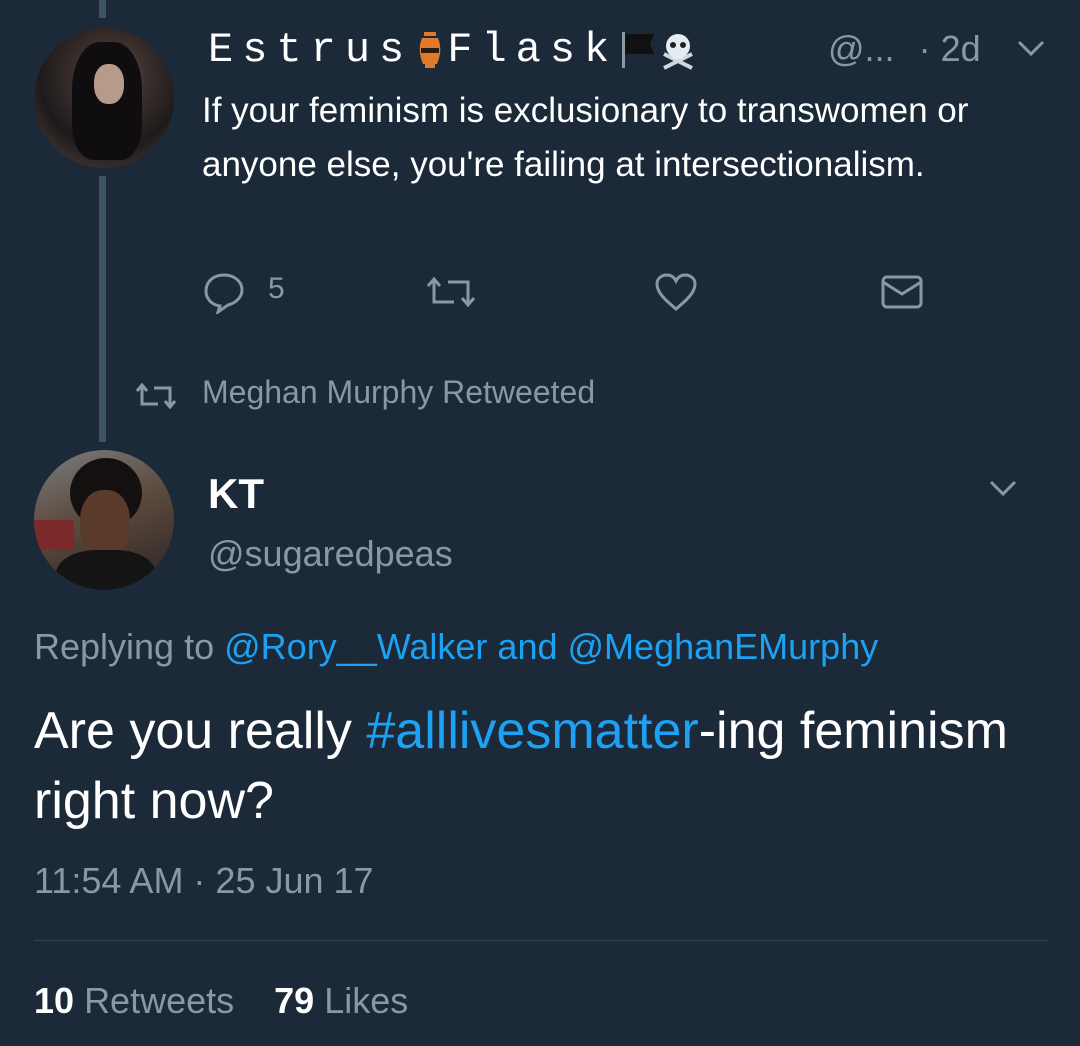 This screenshot has width=1080, height=1046. I want to click on replying-and: and, so click(527, 646).